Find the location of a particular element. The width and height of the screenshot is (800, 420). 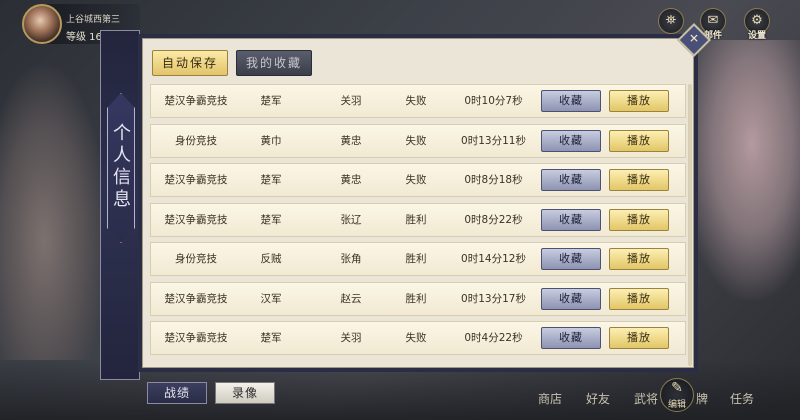

record-row: 楚汉争霸竞技 楚军 黄忠 失败 0时8分18秒 收藏 播放 is located at coordinates (418, 180).